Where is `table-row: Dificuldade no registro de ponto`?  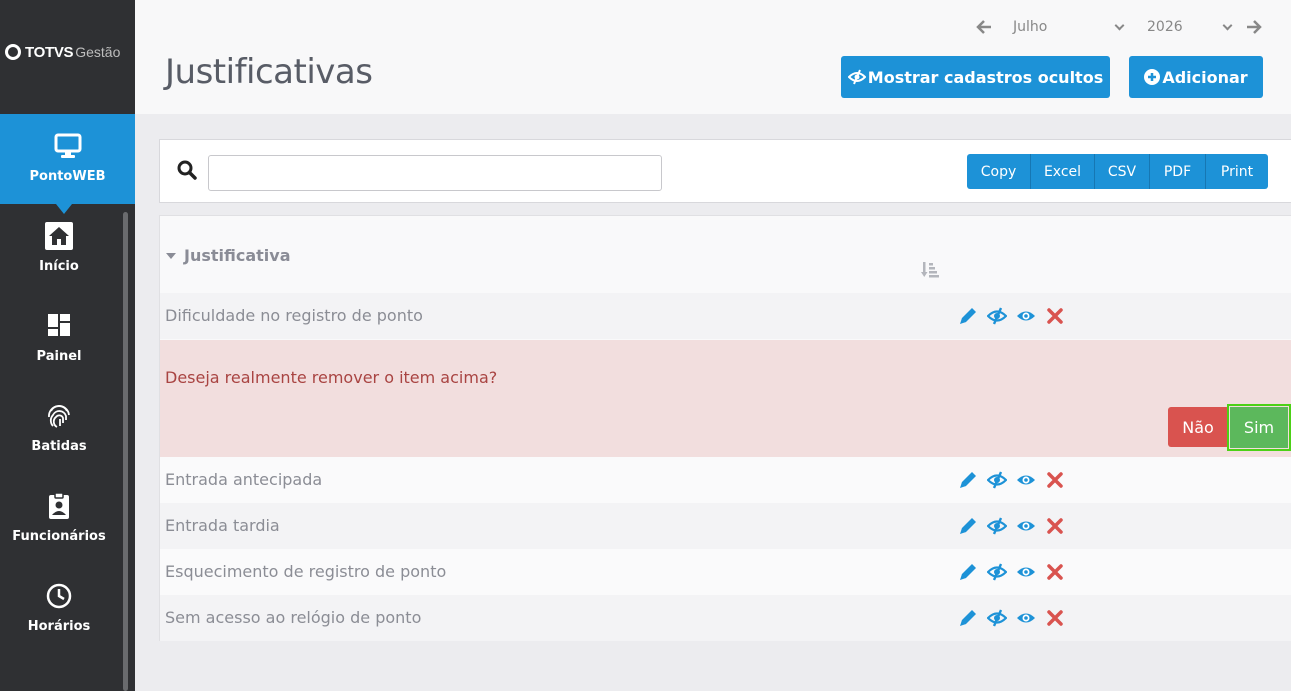
table-row: Dificuldade no registro de ponto is located at coordinates (725, 316).